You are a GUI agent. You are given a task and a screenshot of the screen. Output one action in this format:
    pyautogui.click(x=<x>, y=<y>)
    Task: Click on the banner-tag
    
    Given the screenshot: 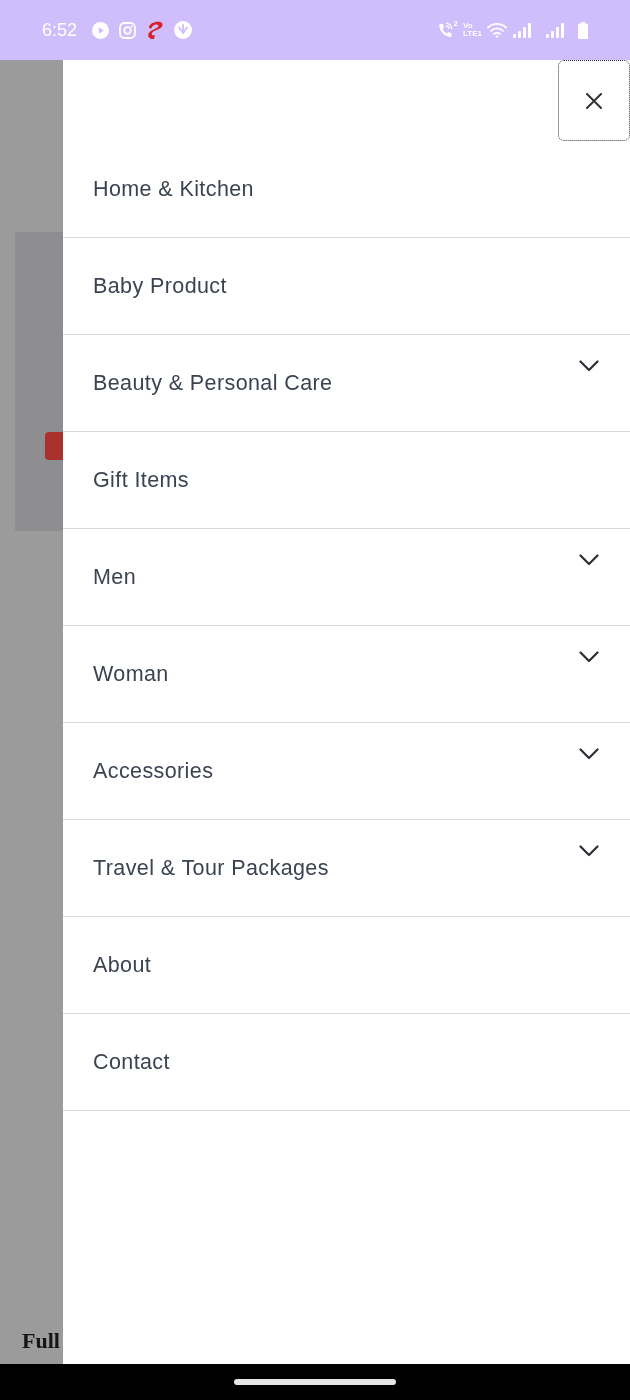 What is the action you would take?
    pyautogui.click(x=54, y=446)
    